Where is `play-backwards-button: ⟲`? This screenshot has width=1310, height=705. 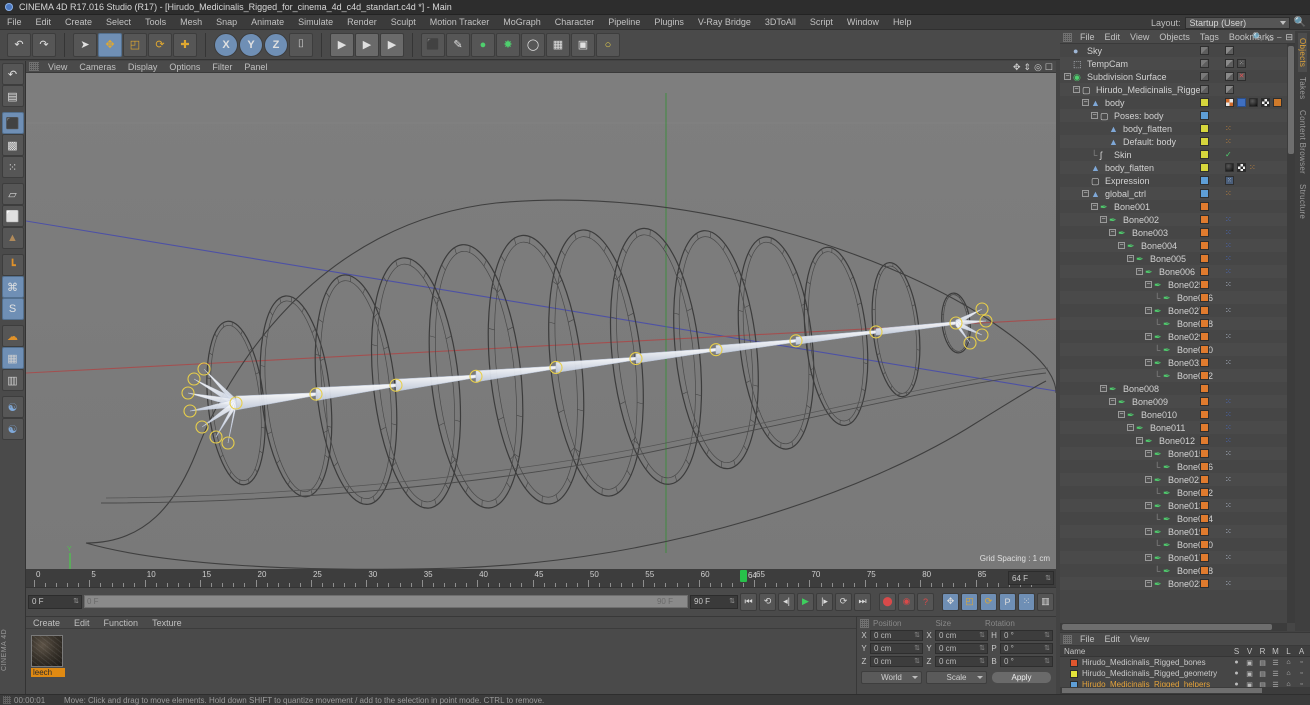 play-backwards-button: ⟲ is located at coordinates (767, 601).